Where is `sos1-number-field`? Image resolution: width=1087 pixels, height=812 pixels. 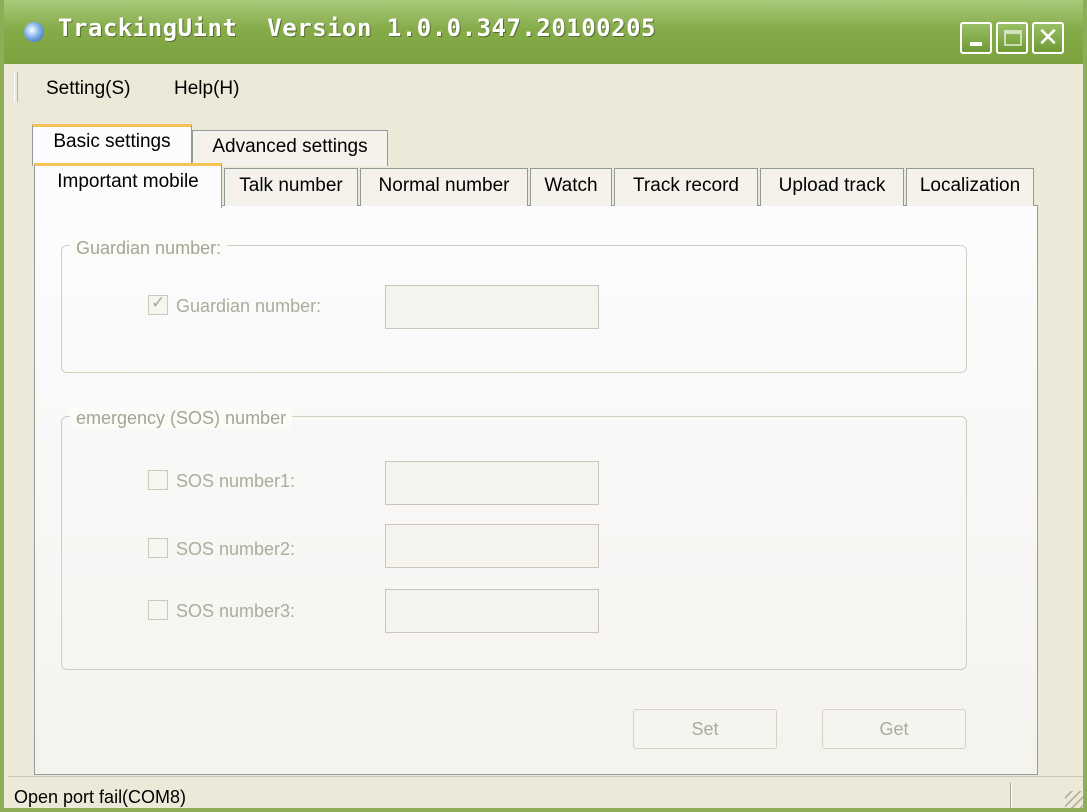
sos1-number-field is located at coordinates (492, 483).